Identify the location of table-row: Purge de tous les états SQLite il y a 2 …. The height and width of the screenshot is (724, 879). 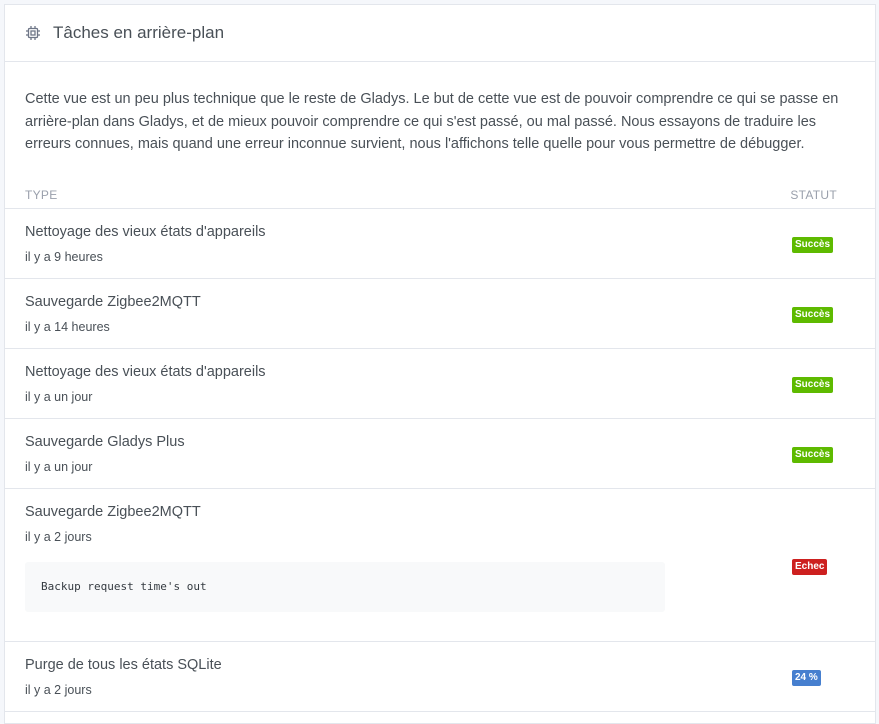
(440, 677).